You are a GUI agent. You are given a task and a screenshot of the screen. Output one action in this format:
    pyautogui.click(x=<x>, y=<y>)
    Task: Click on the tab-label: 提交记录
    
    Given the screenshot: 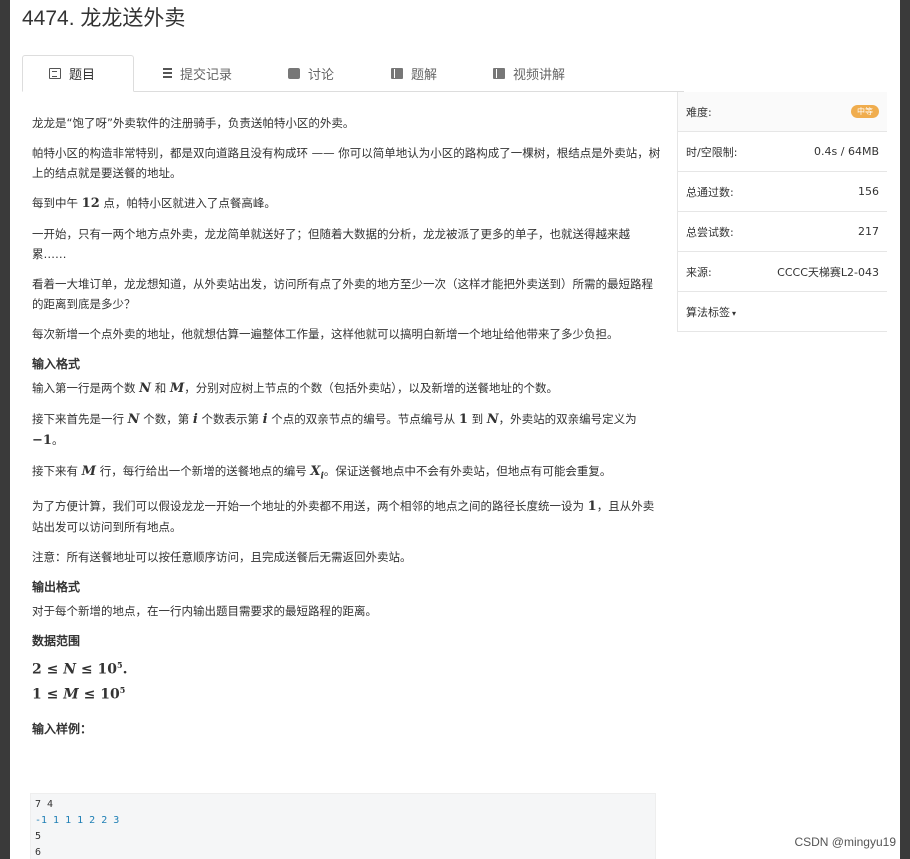 What is the action you would take?
    pyautogui.click(x=206, y=75)
    